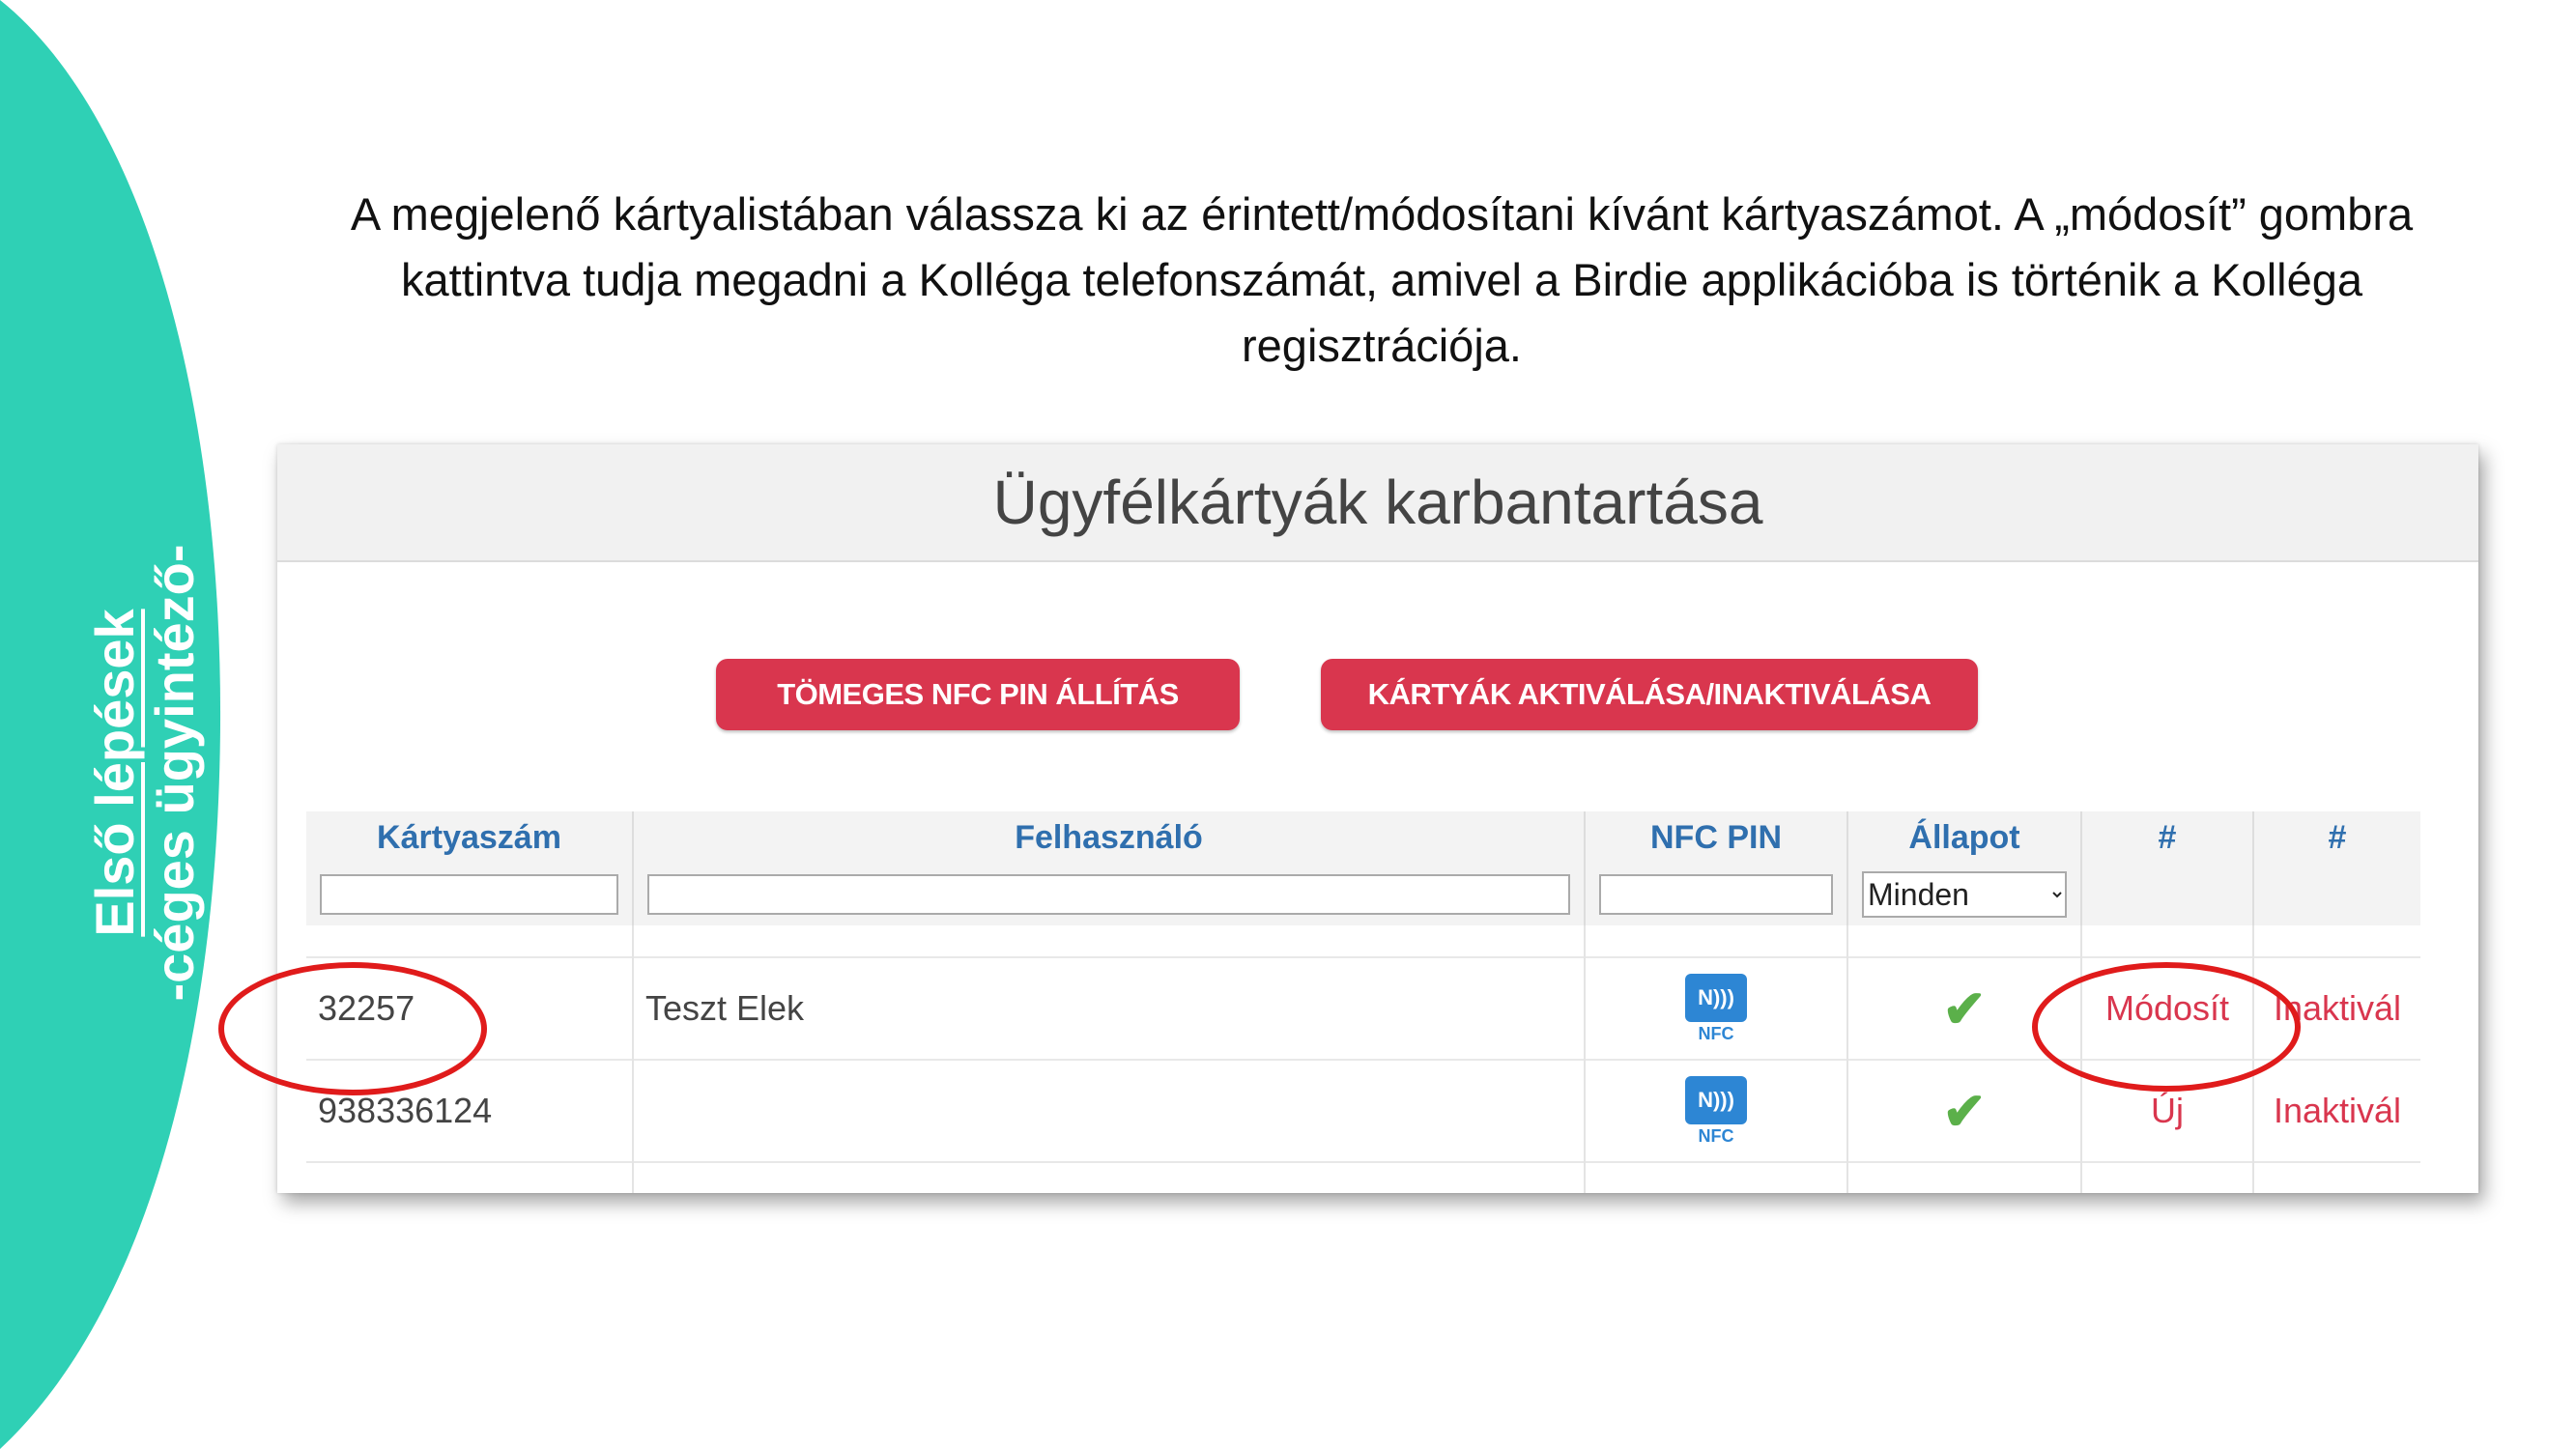 This screenshot has width=2576, height=1449. What do you see at coordinates (2167, 1027) in the screenshot?
I see `highlight-ellipse-modify` at bounding box center [2167, 1027].